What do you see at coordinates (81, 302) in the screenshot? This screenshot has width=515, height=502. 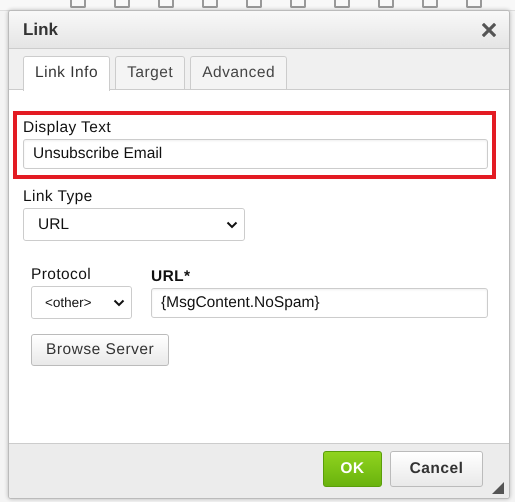 I see `dropdown: <other>` at bounding box center [81, 302].